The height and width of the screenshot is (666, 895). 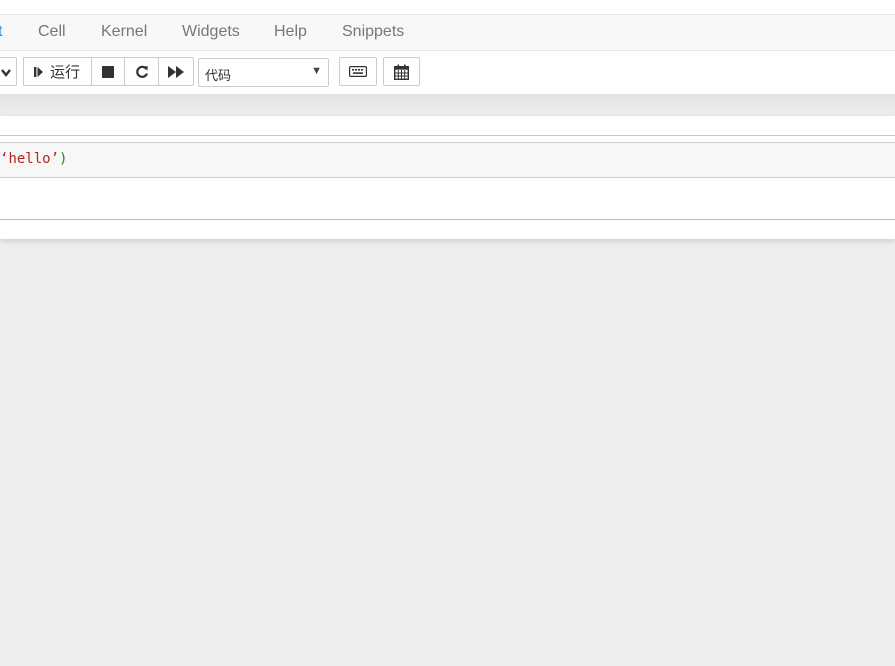 I want to click on menu-item-snippets: Snippets, so click(x=373, y=32).